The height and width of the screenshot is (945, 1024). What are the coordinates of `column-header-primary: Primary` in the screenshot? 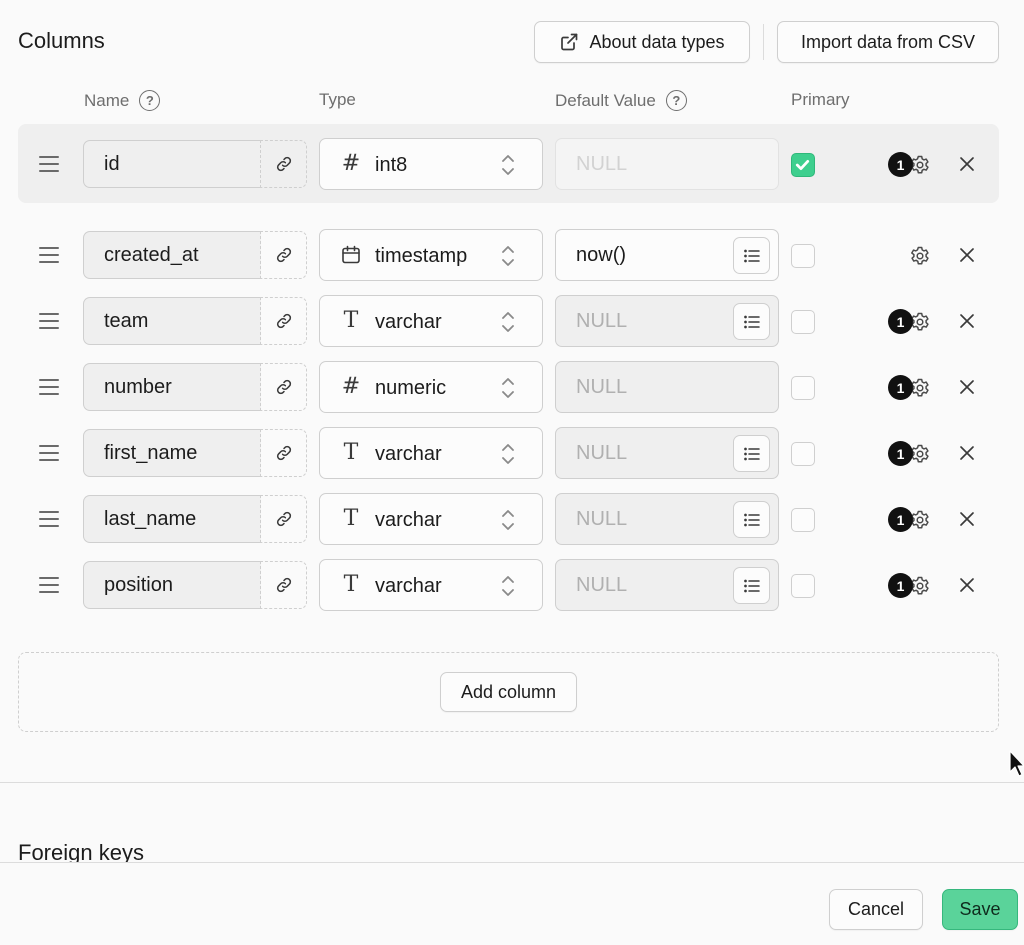 It's located at (820, 100).